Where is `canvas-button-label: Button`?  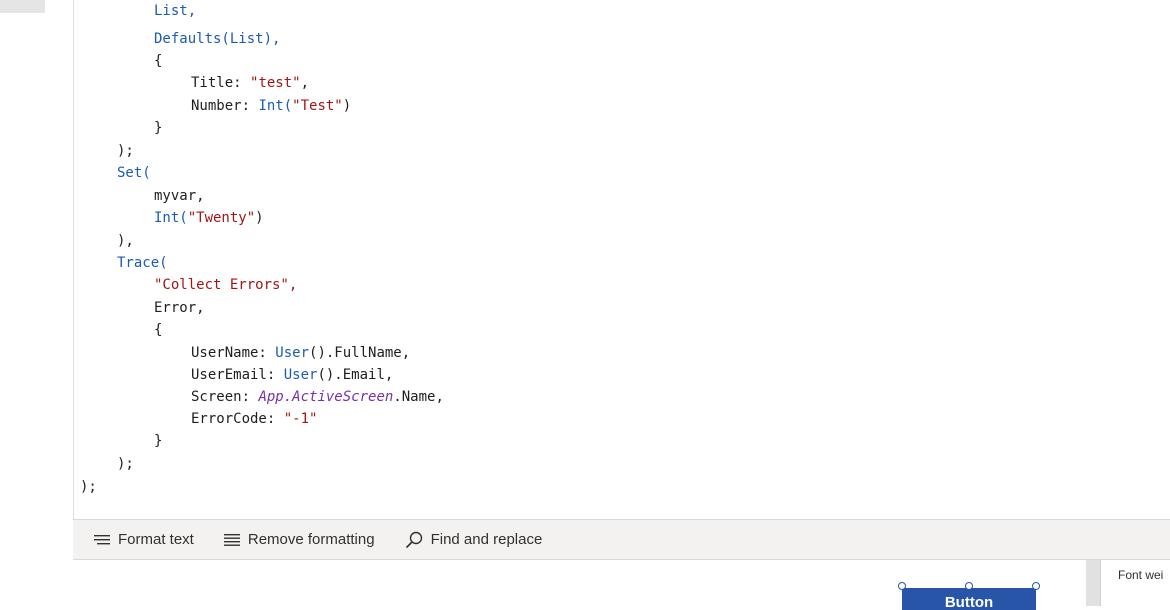
canvas-button-label: Button is located at coordinates (969, 602).